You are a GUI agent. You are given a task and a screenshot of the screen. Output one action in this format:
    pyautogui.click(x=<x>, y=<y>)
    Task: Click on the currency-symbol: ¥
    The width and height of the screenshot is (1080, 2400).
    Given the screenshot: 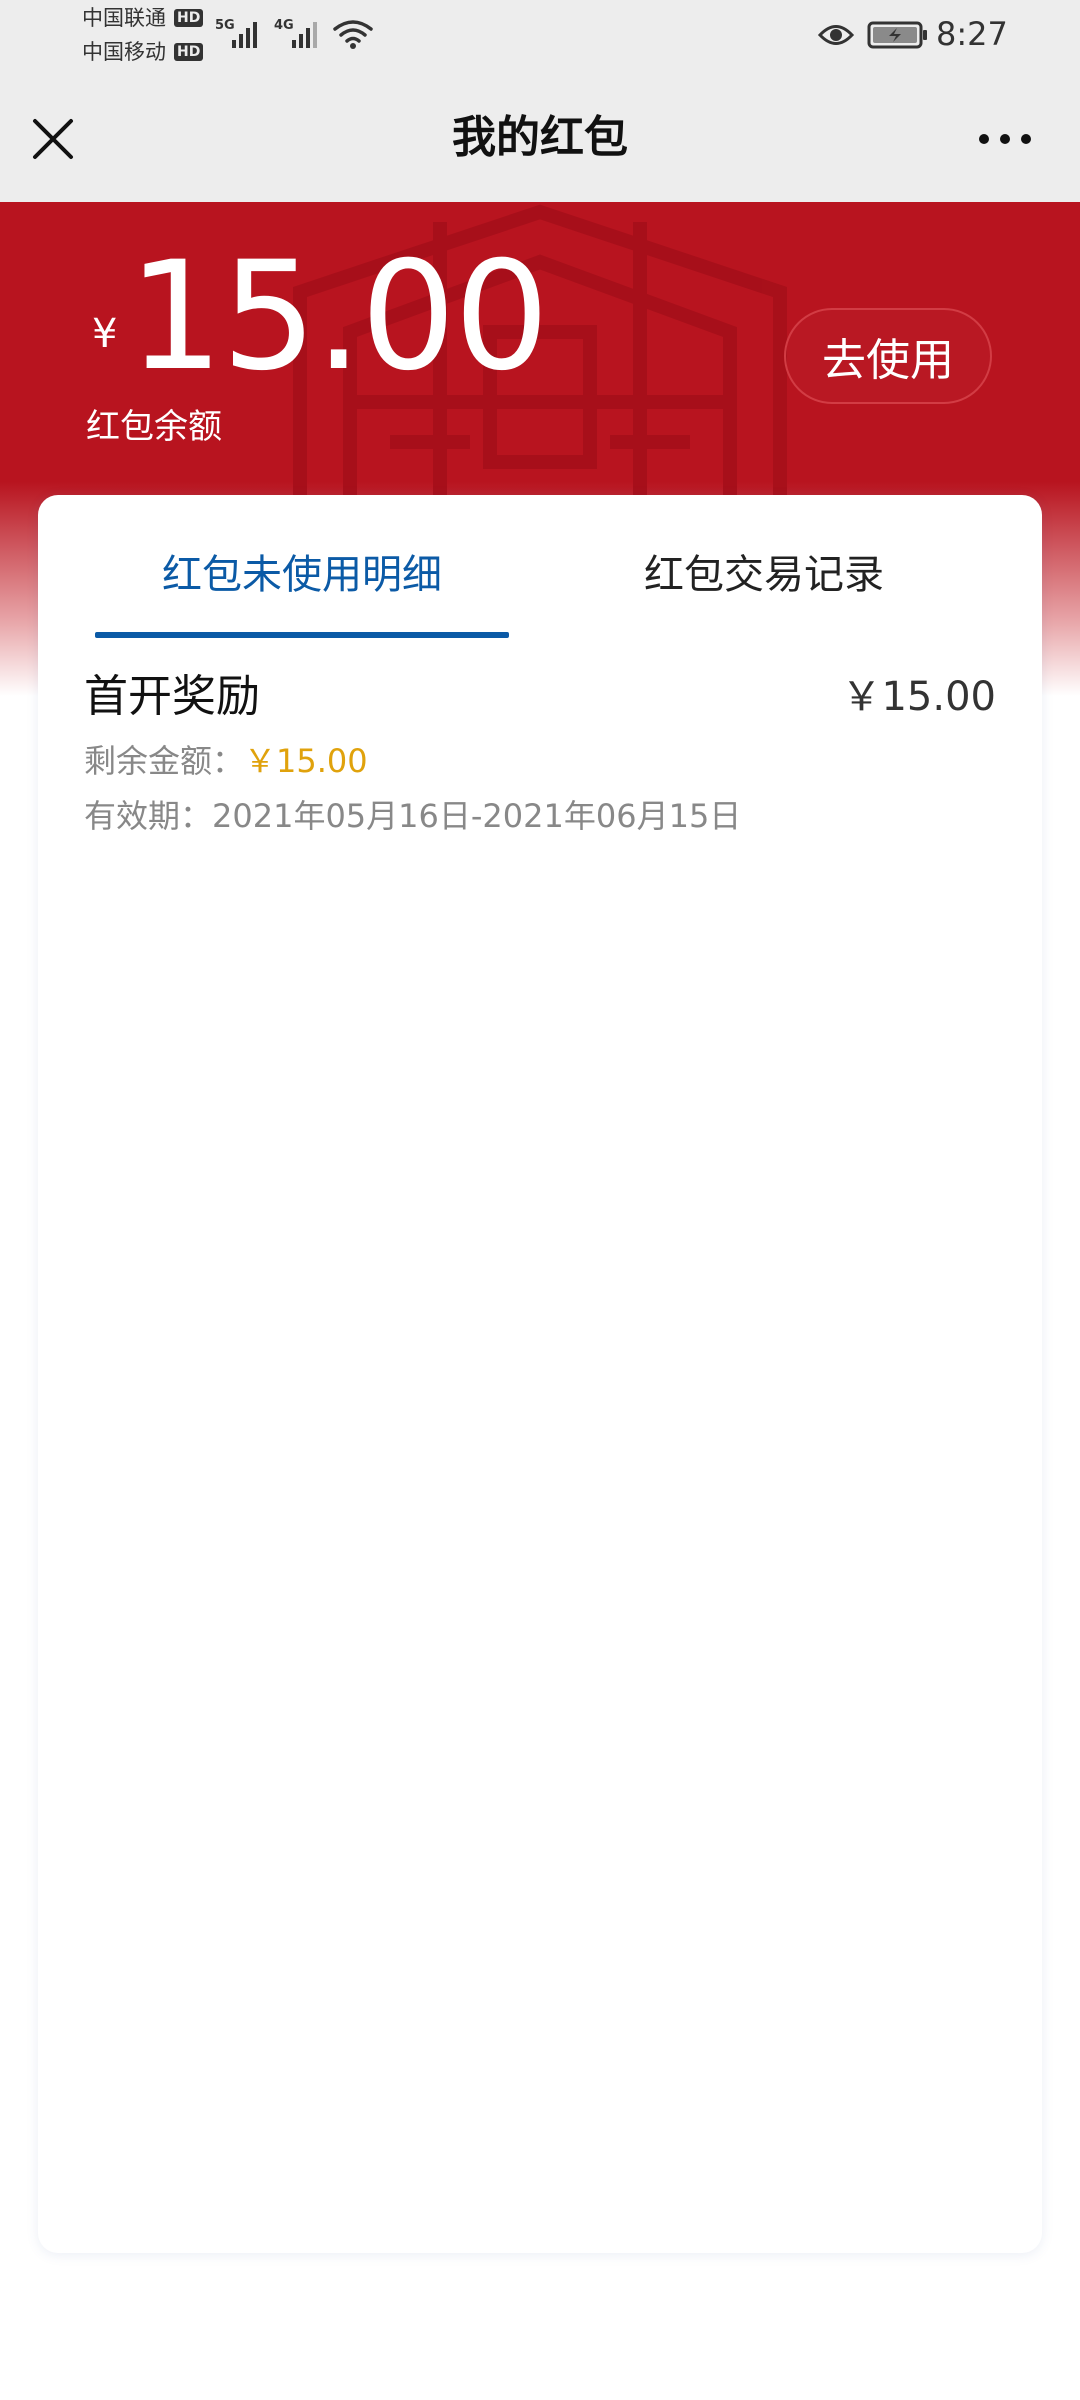 What is the action you would take?
    pyautogui.click(x=105, y=334)
    